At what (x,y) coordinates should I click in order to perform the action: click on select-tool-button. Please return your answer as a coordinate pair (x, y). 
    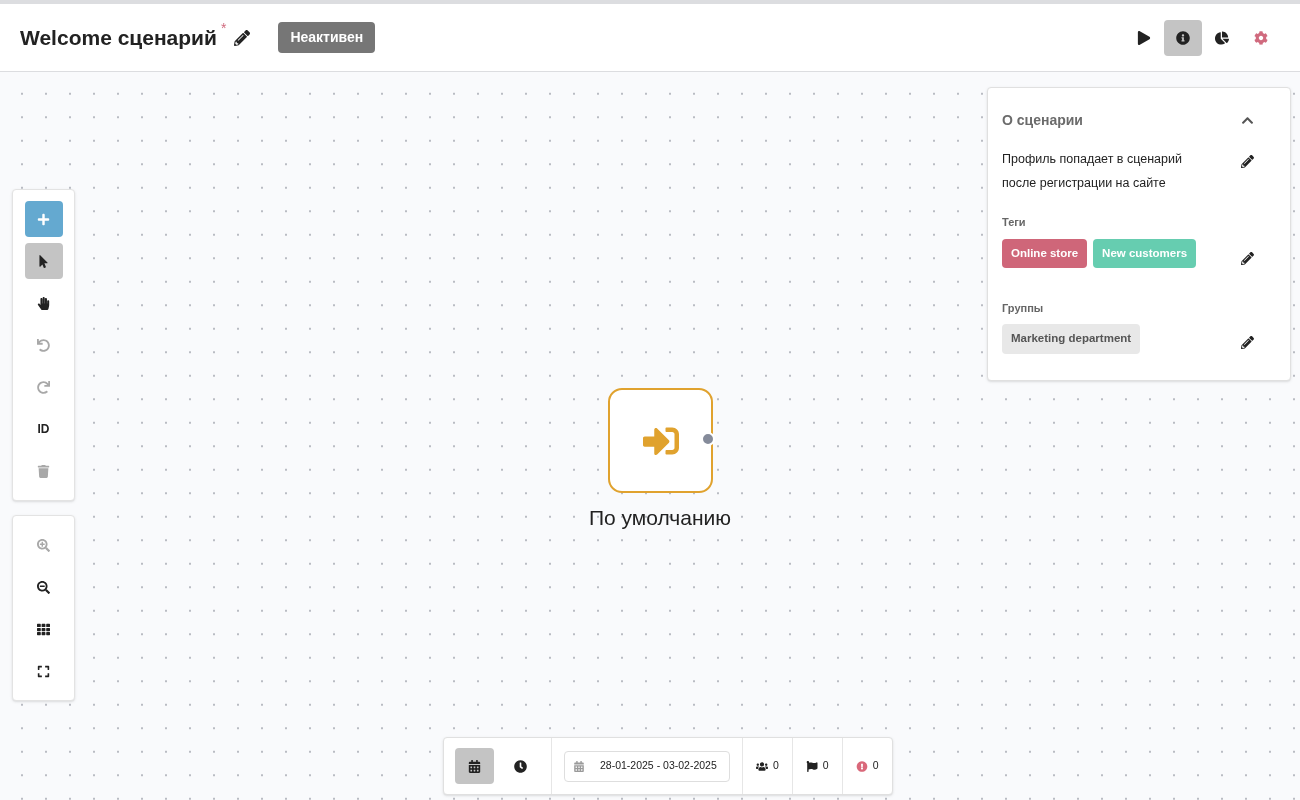
    Looking at the image, I should click on (43, 261).